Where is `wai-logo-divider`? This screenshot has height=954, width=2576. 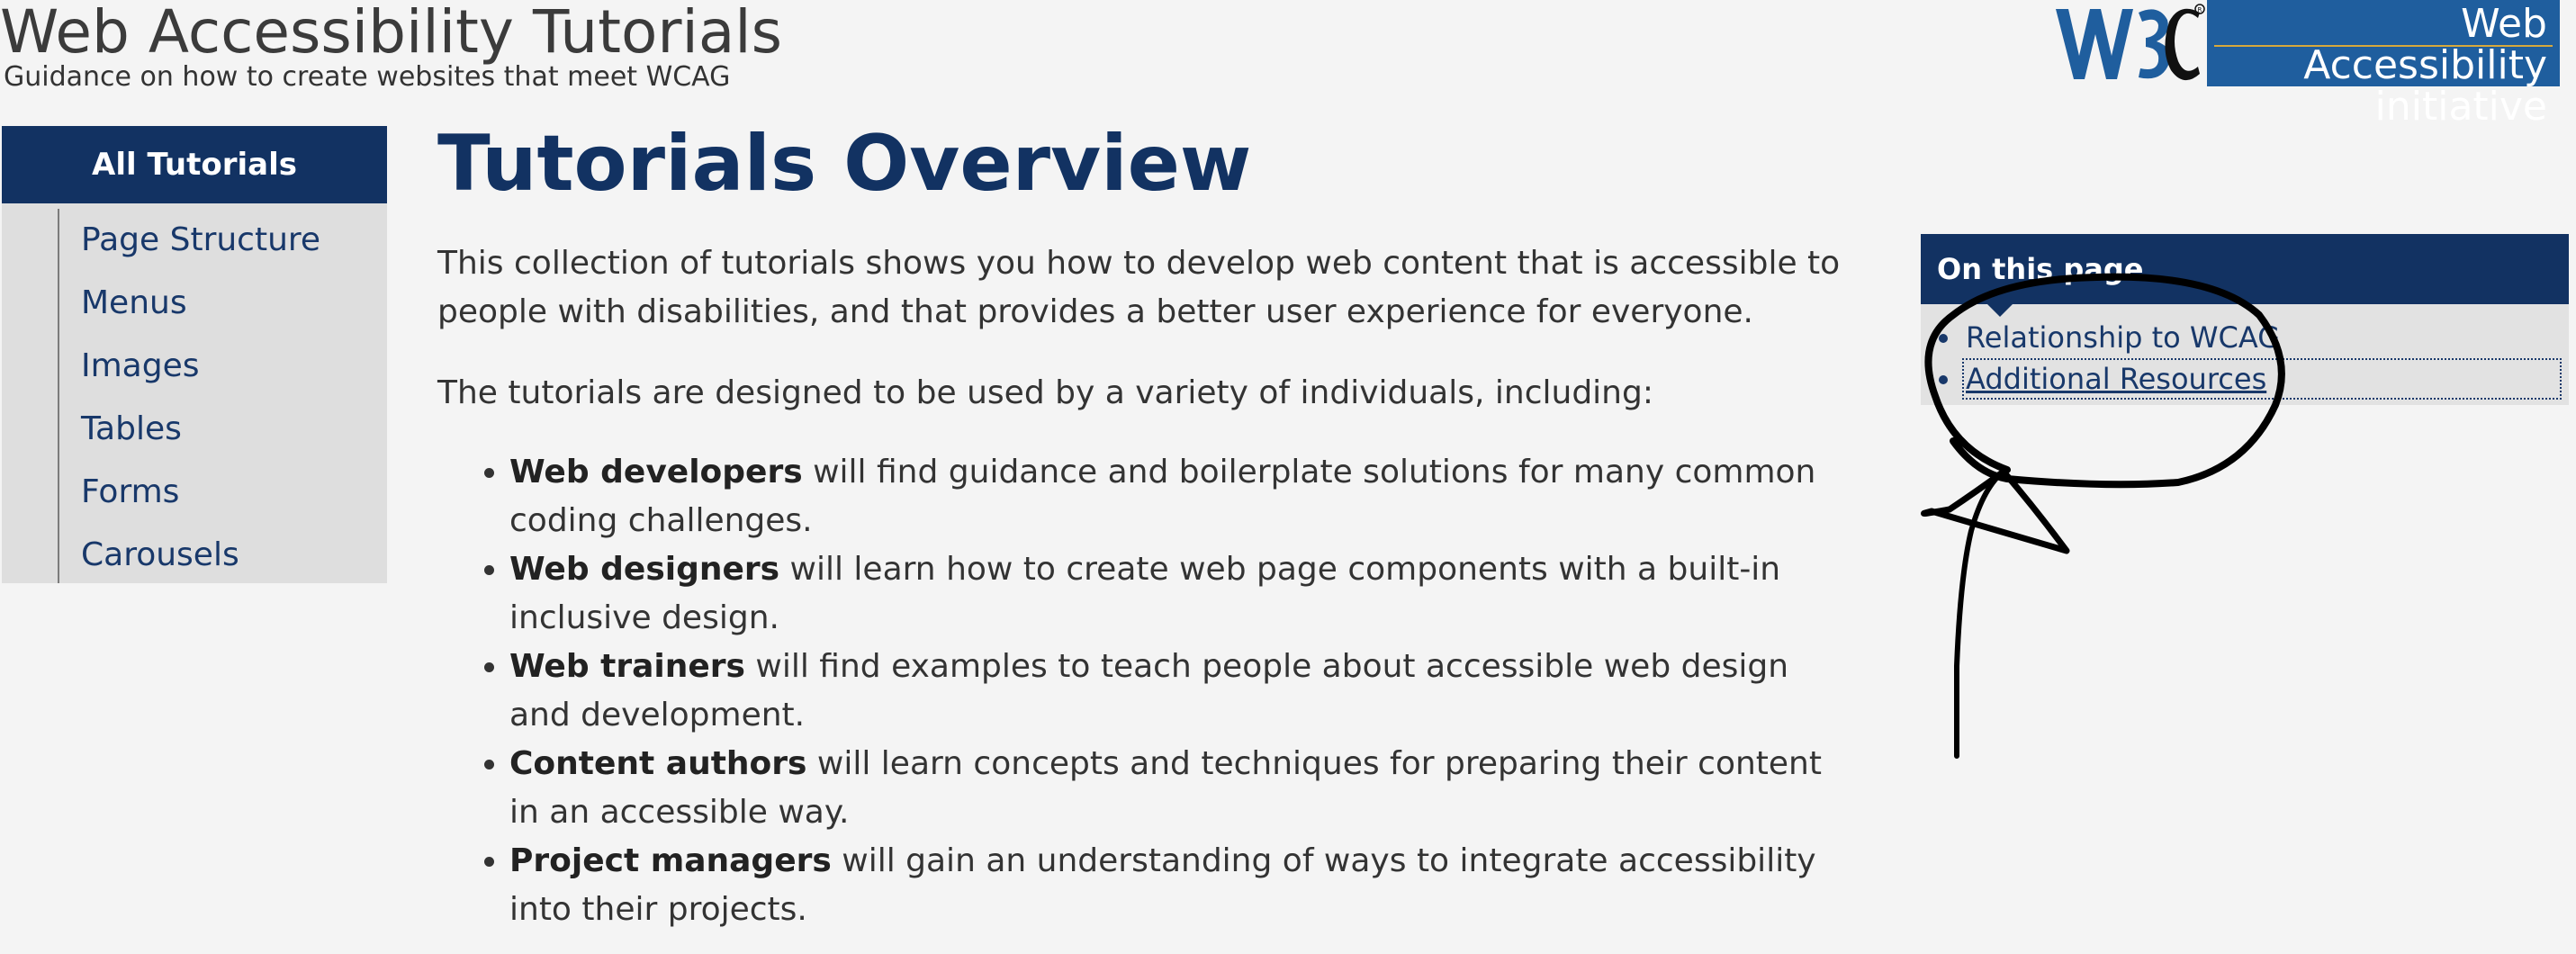 wai-logo-divider is located at coordinates (2383, 46).